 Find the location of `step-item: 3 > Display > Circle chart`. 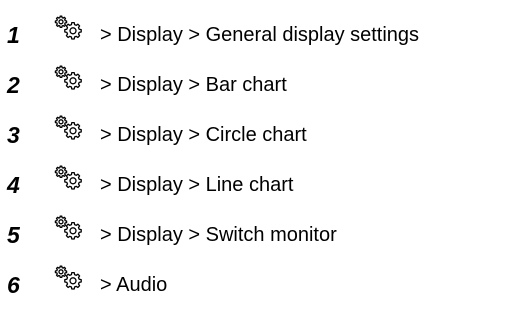

step-item: 3 > Display > Circle chart is located at coordinates (262, 134).